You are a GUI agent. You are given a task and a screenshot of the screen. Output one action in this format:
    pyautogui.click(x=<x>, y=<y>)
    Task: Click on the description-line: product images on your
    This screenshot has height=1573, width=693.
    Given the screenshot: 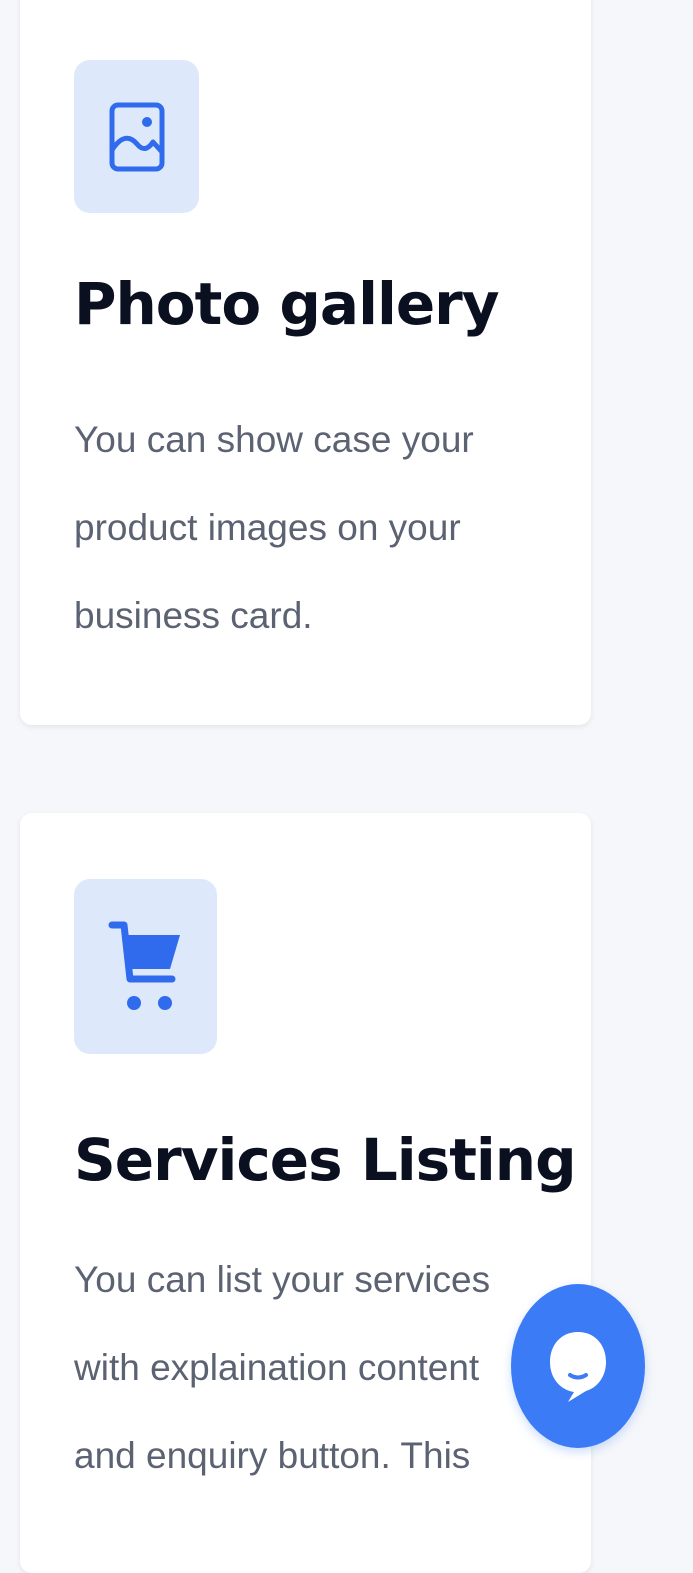 What is the action you would take?
    pyautogui.click(x=267, y=527)
    